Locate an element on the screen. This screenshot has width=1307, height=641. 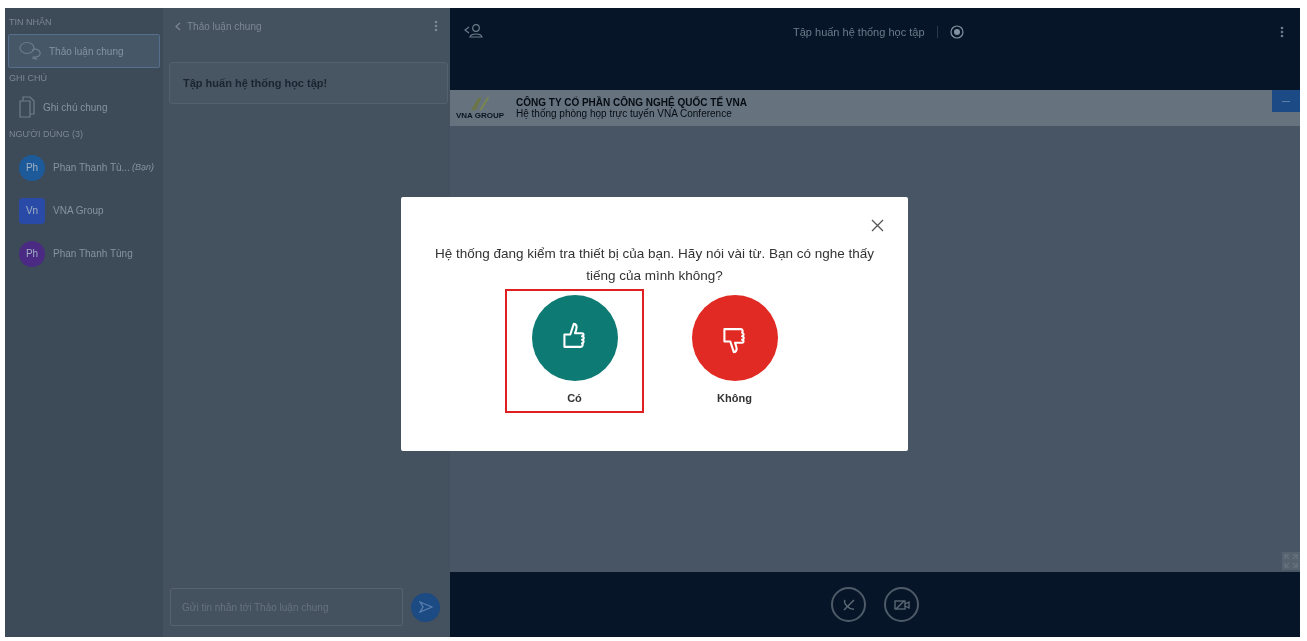
sidebar-item: Vn VNA Group is located at coordinates (84, 210).